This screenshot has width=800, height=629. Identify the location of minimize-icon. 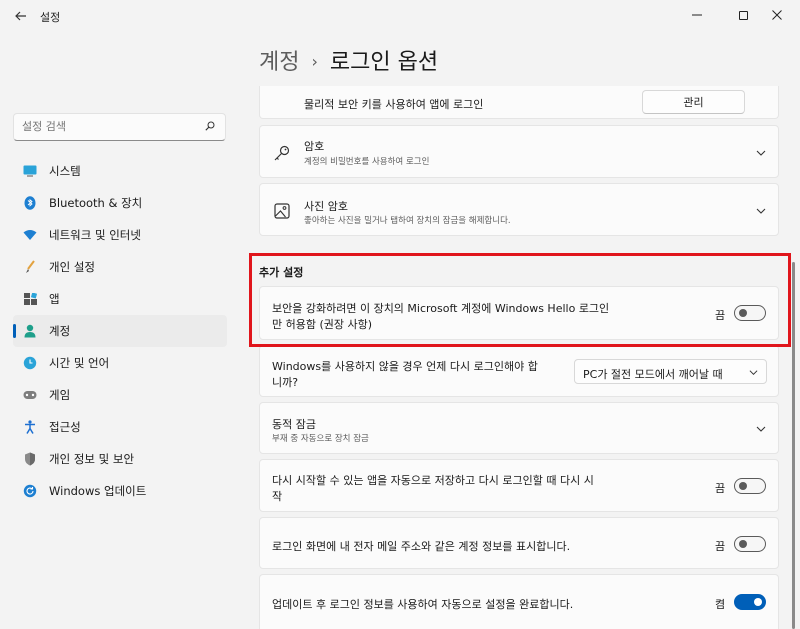
(697, 15).